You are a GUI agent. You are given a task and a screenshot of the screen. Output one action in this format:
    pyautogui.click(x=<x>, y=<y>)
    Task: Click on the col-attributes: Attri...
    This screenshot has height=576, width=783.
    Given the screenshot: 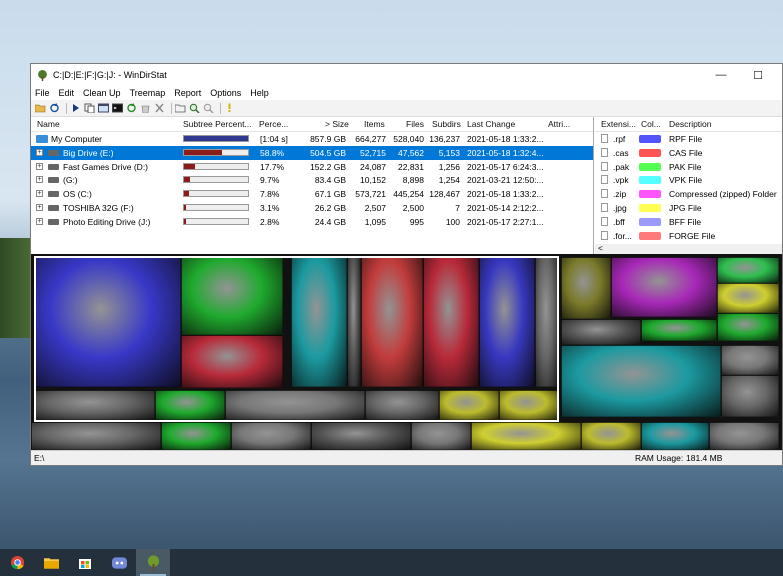 What is the action you would take?
    pyautogui.click(x=559, y=124)
    